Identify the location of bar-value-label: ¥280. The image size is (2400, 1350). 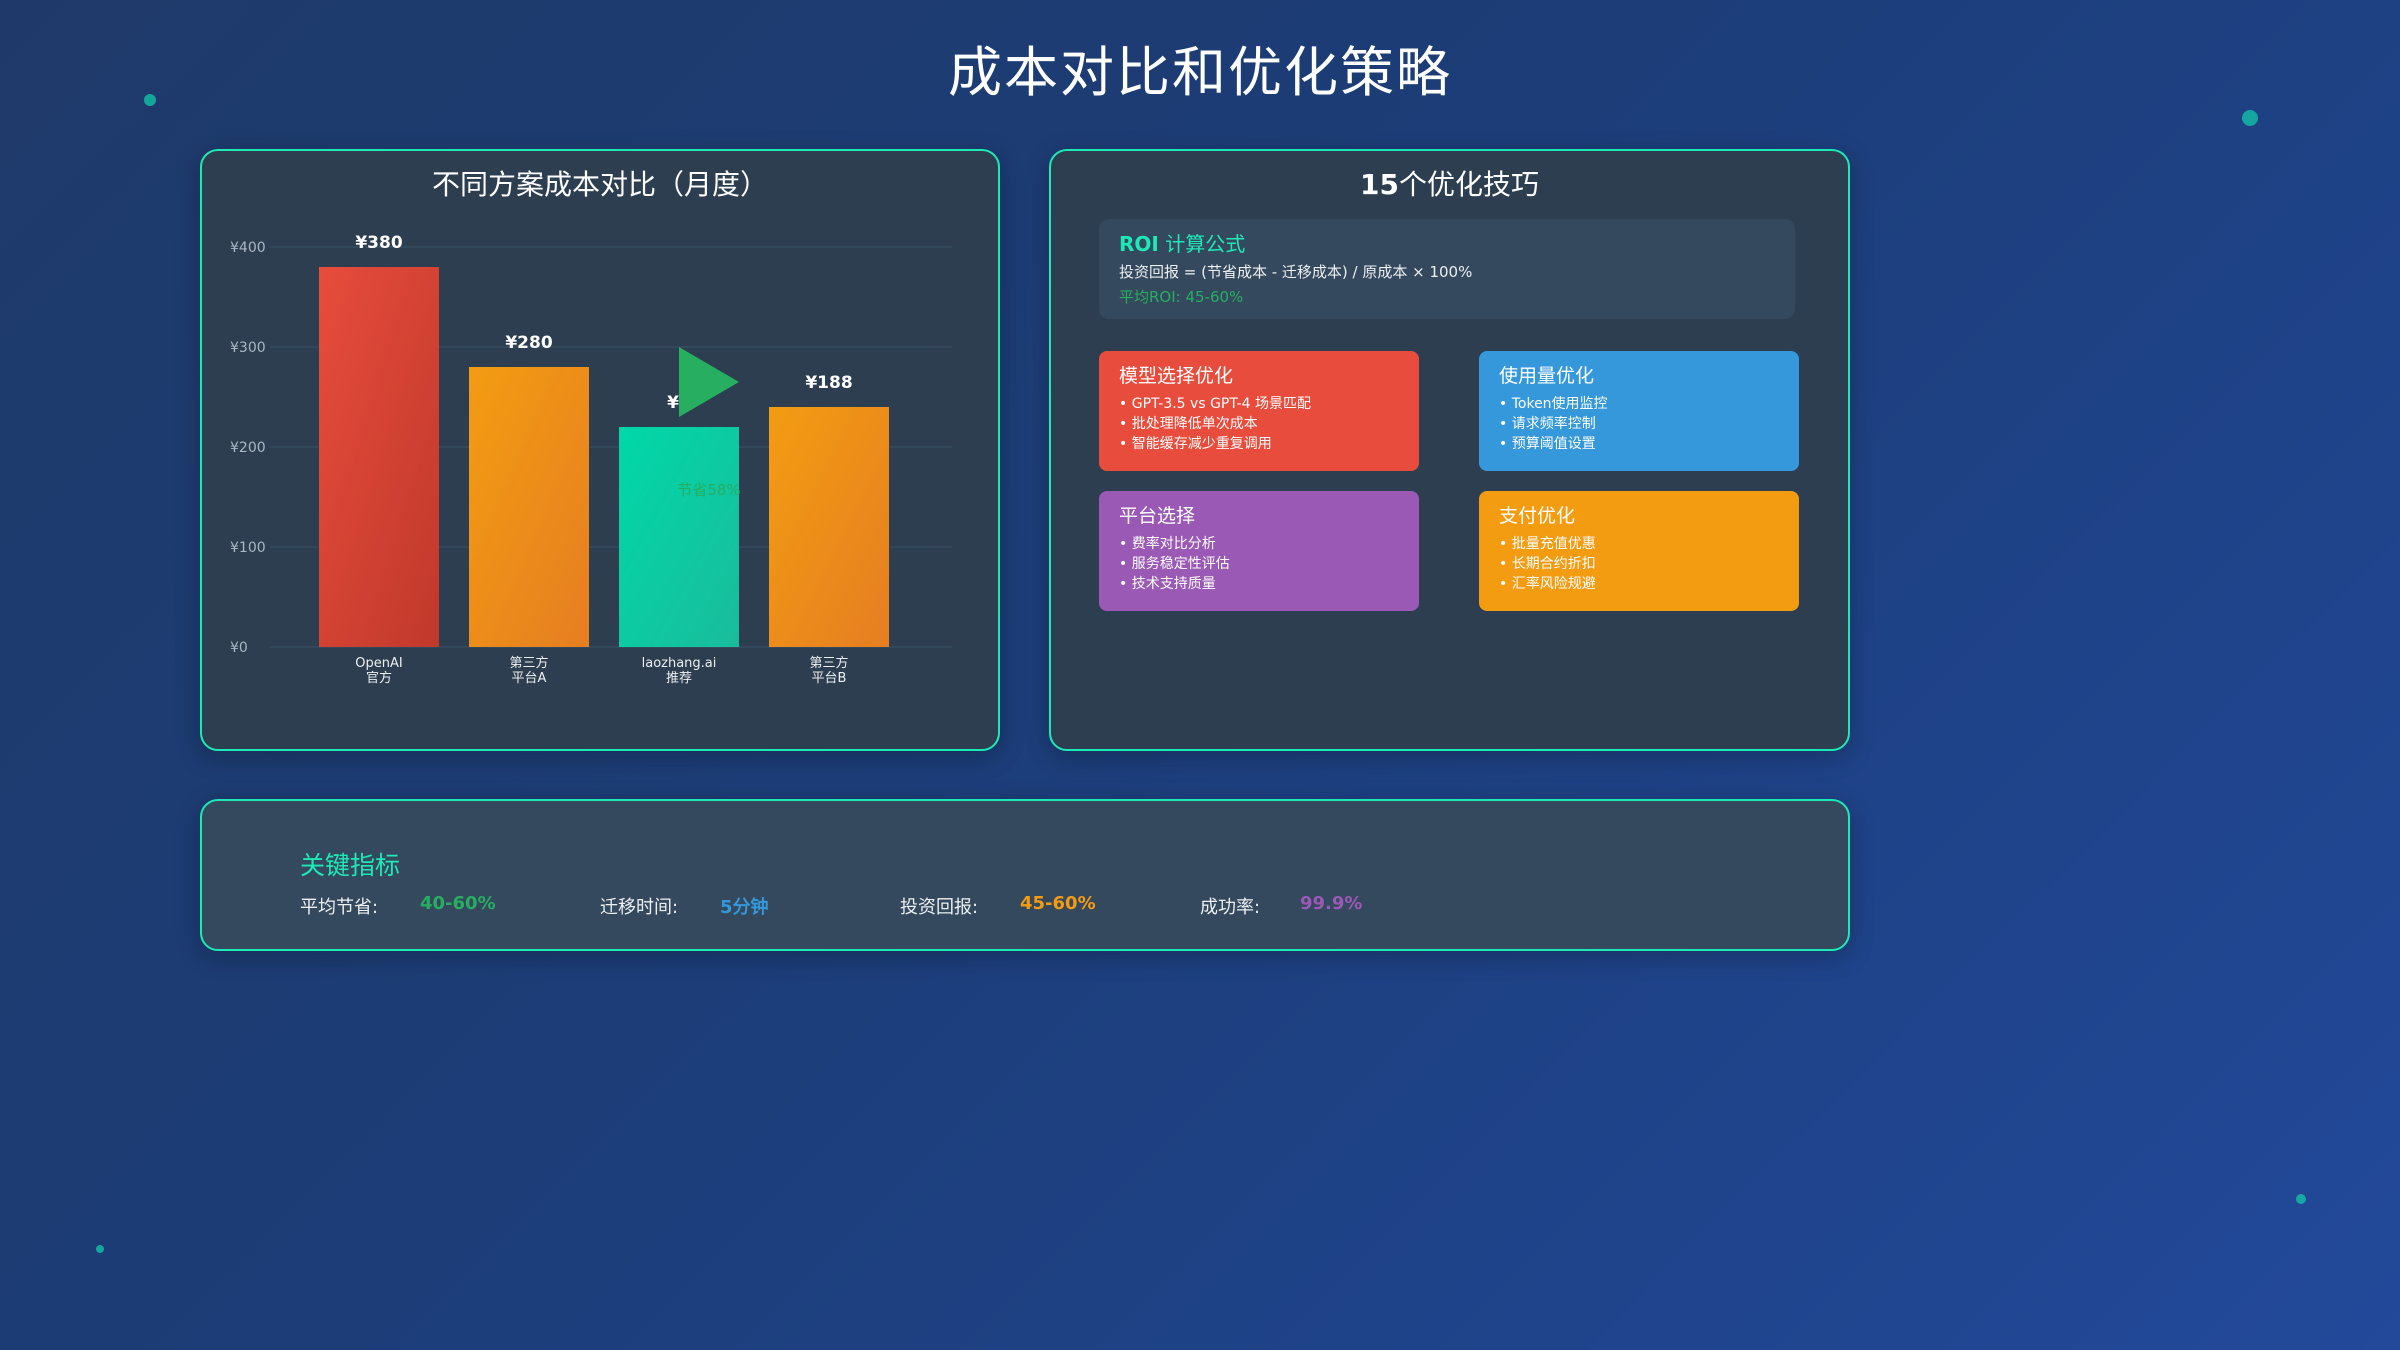
(528, 343).